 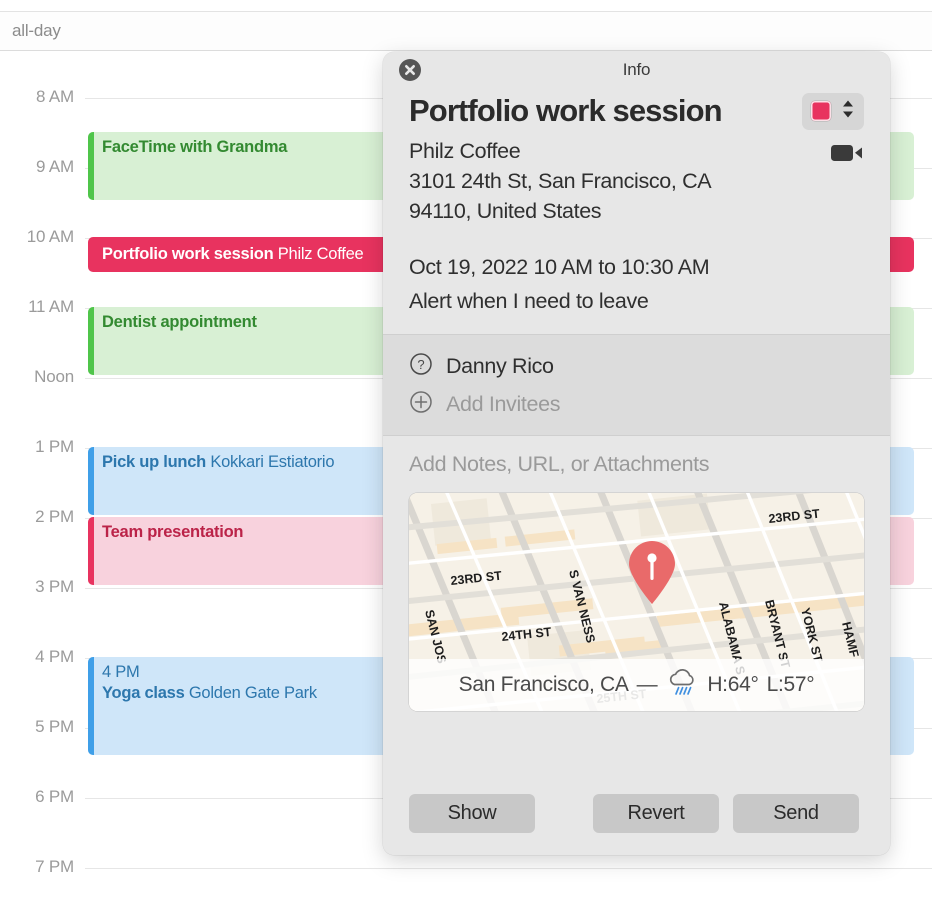 What do you see at coordinates (472, 813) in the screenshot?
I see `show-button: Show` at bounding box center [472, 813].